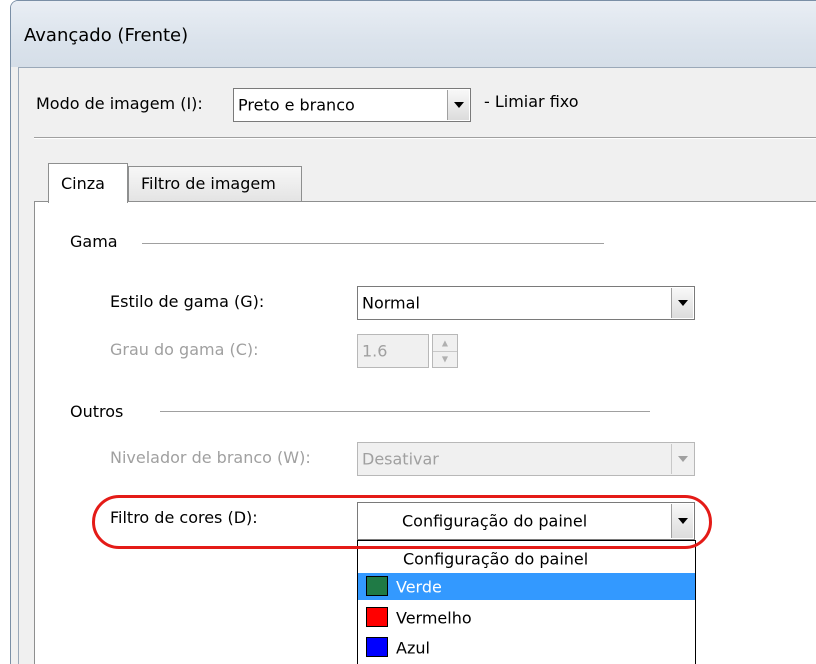  What do you see at coordinates (402, 522) in the screenshot?
I see `highlight-annotation` at bounding box center [402, 522].